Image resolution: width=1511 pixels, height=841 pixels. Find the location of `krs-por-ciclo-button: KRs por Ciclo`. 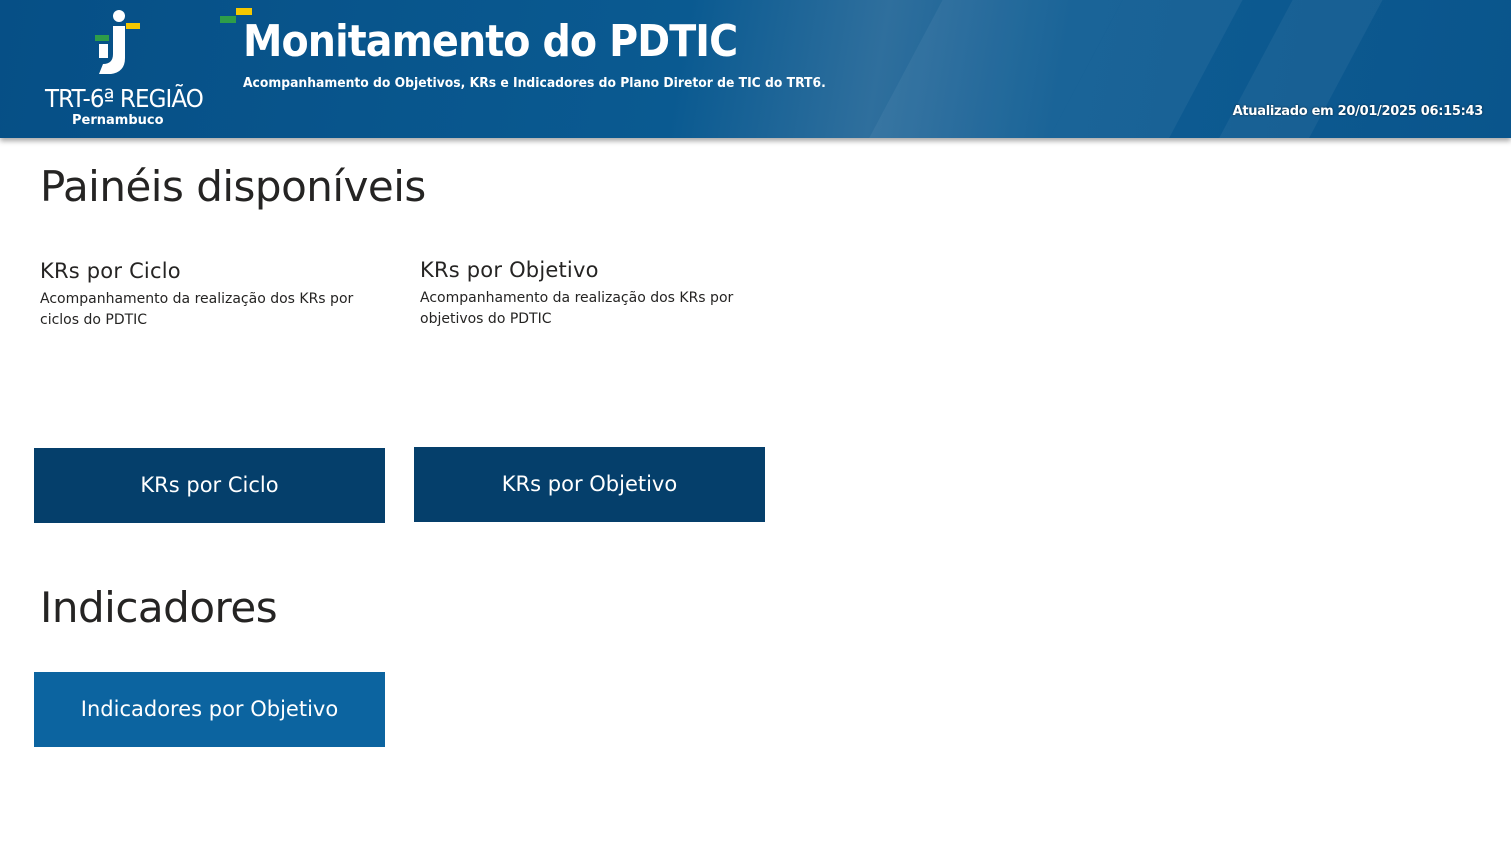

krs-por-ciclo-button: KRs por Ciclo is located at coordinates (209, 485).